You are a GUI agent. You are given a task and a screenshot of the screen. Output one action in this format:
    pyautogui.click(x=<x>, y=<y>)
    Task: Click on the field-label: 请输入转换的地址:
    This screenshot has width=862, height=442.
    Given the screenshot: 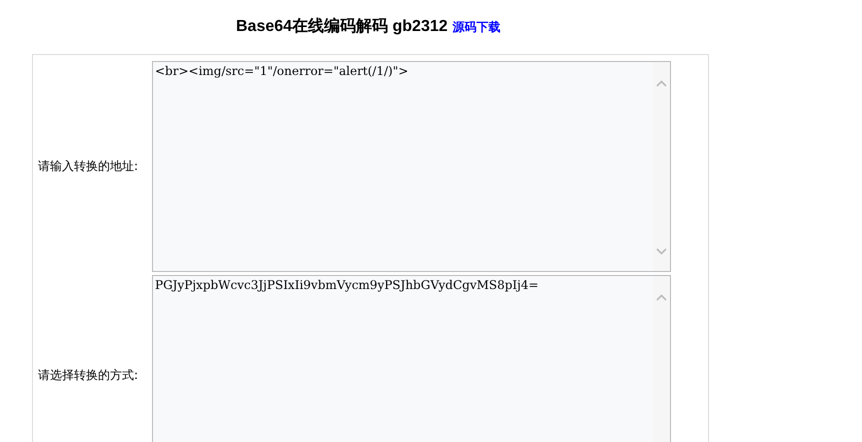 What is the action you would take?
    pyautogui.click(x=88, y=166)
    